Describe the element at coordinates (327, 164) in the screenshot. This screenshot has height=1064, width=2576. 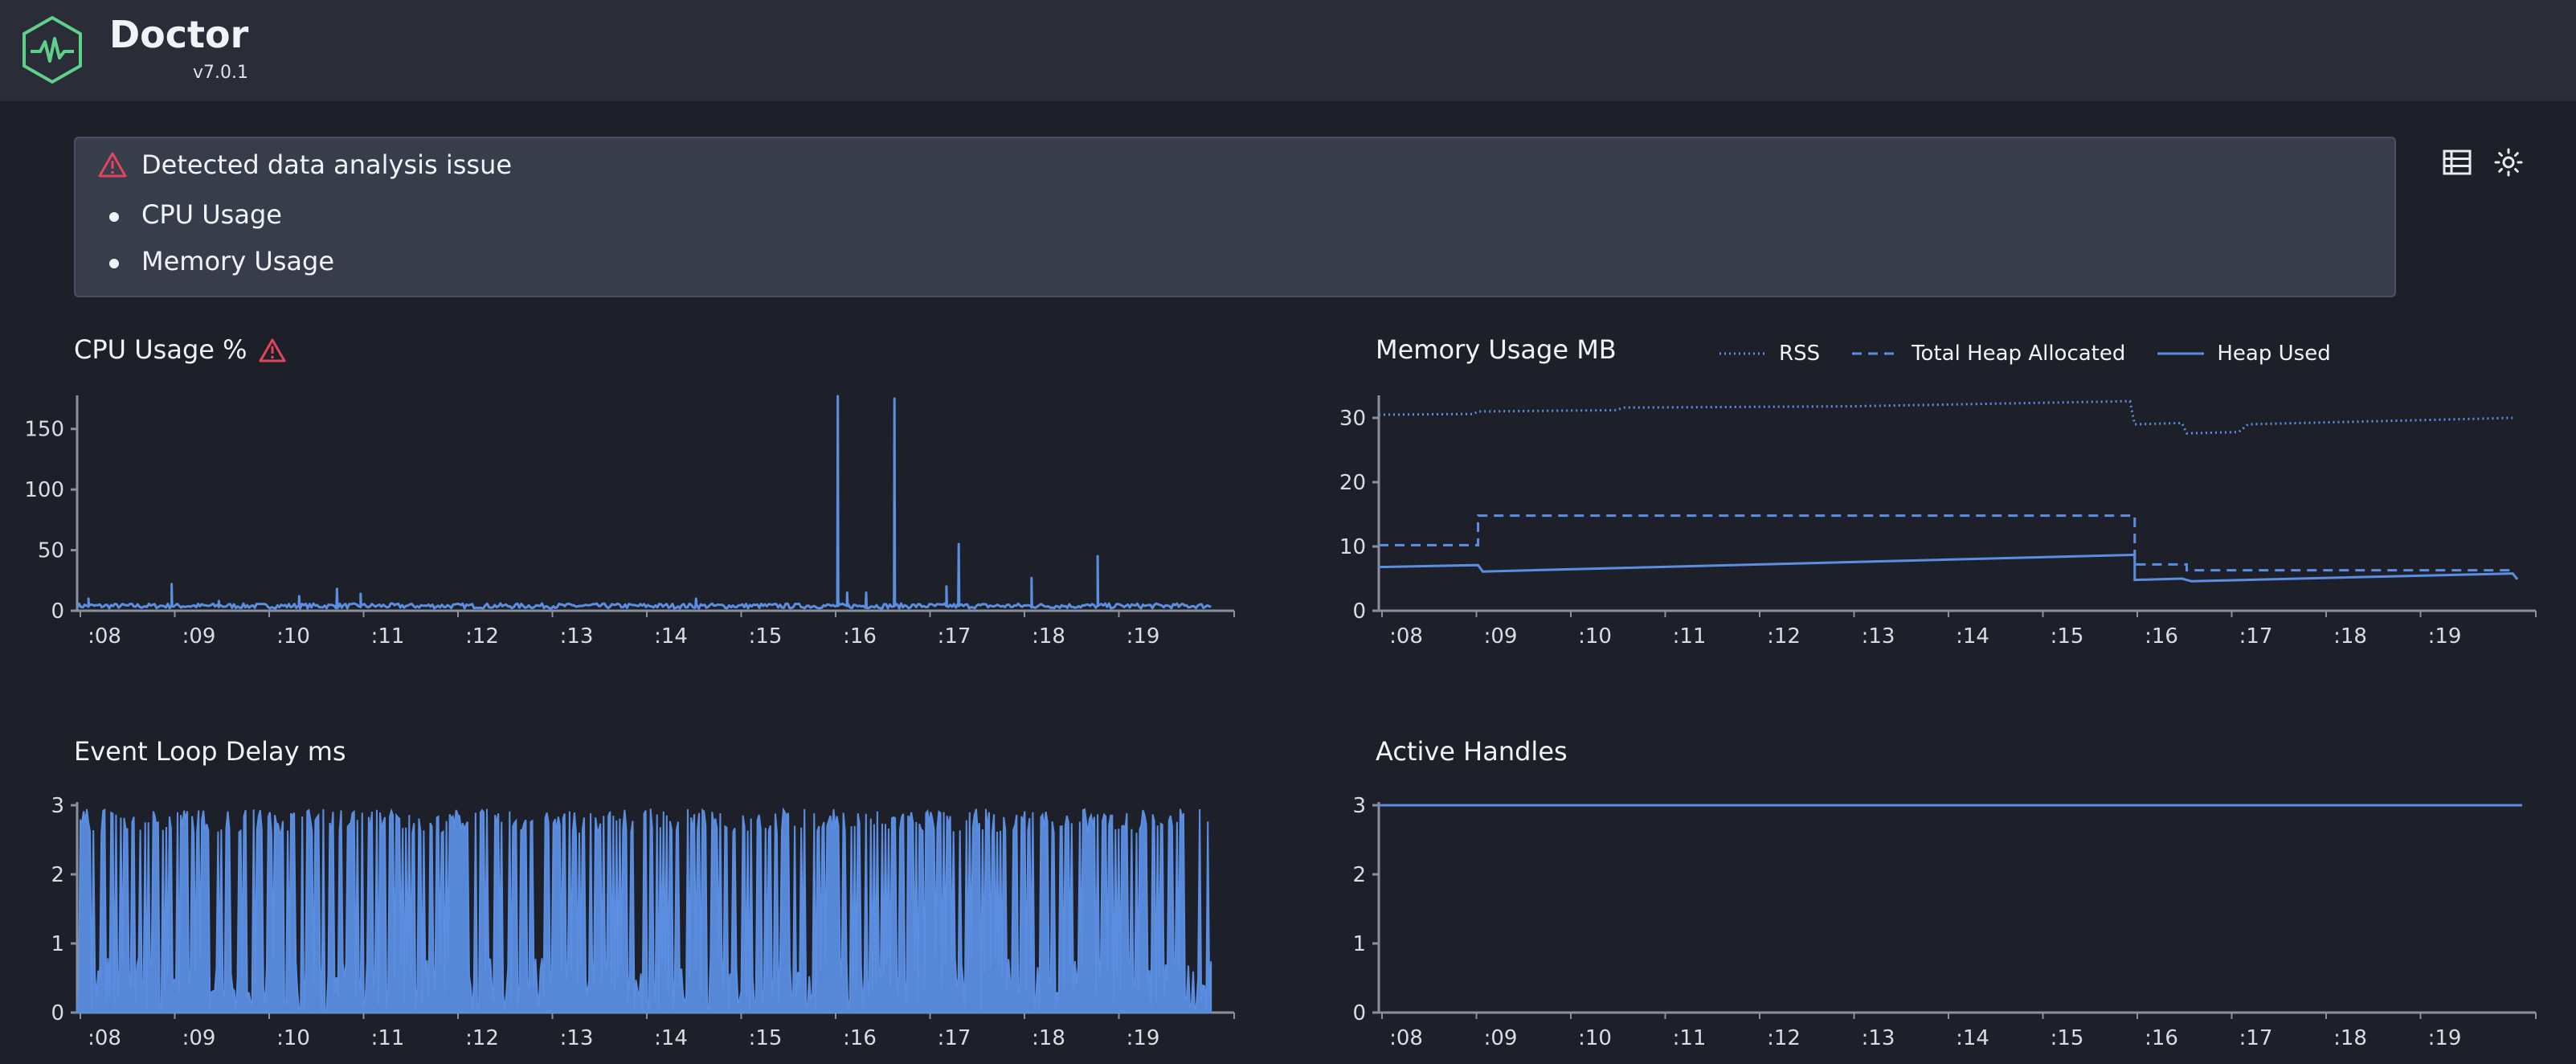
I see `alert-title: Detected data analysis issue` at that location.